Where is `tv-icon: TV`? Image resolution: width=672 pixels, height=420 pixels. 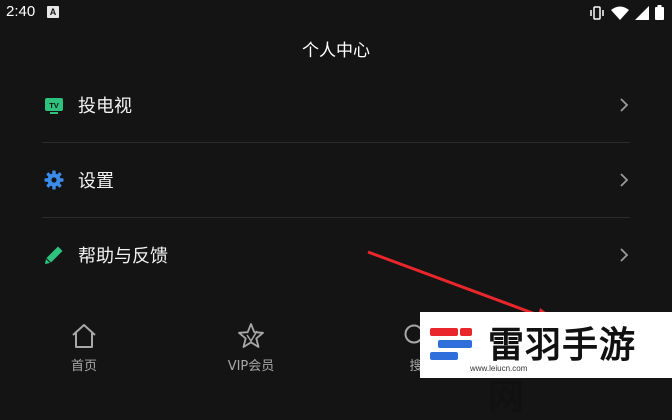 tv-icon: TV is located at coordinates (54, 106).